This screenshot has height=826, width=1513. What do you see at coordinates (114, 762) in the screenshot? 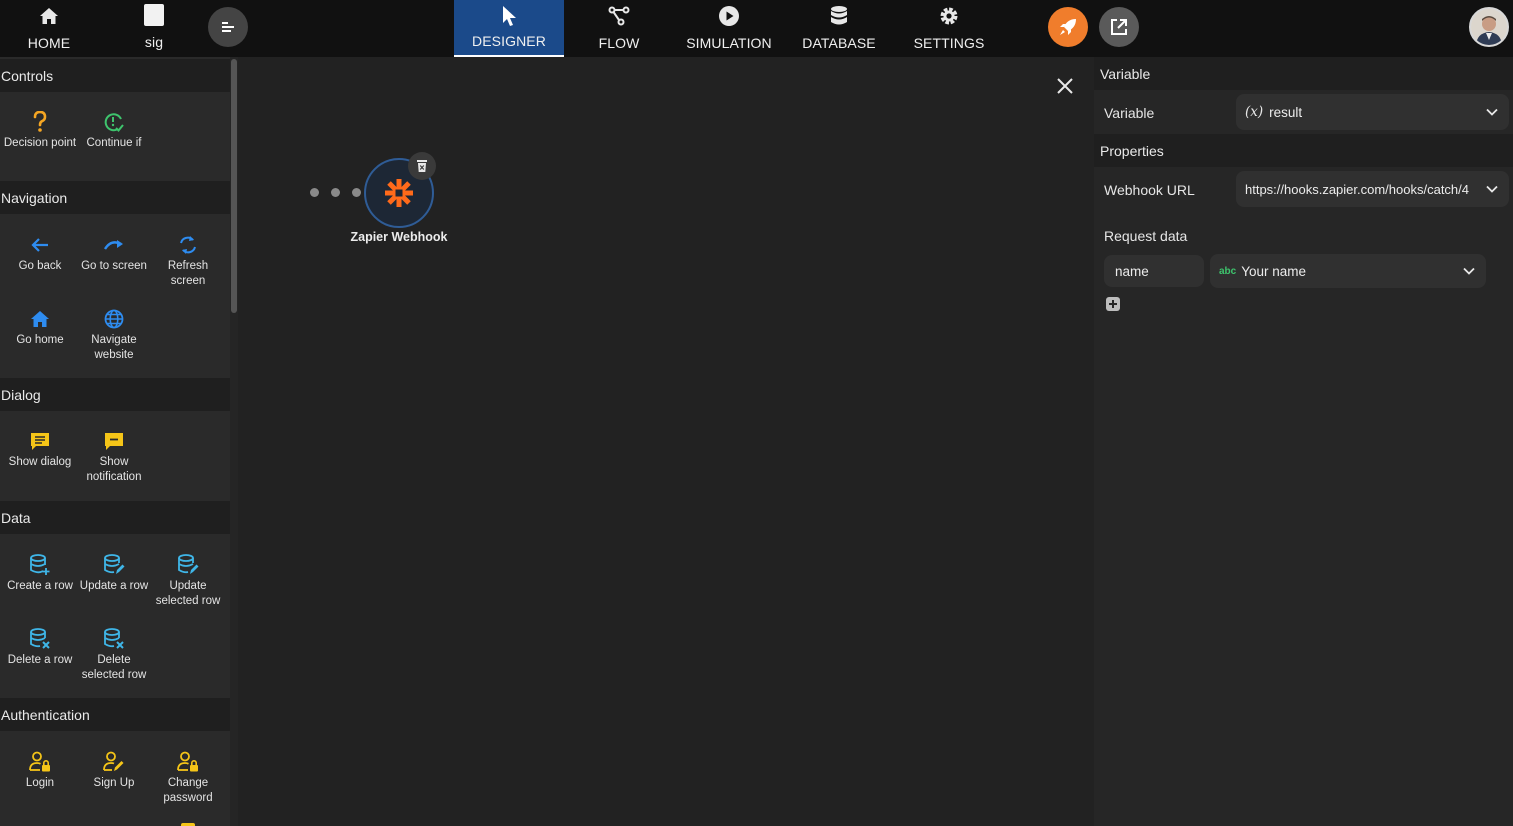
I see `user-edit-icon` at bounding box center [114, 762].